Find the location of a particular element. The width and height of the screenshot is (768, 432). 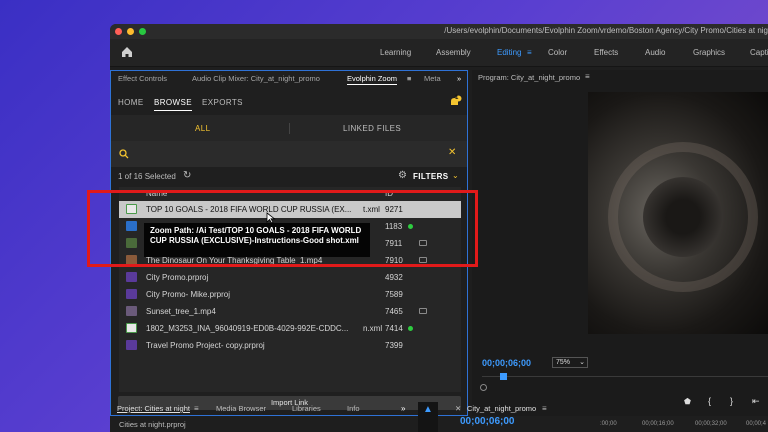

program-title: Program: City_at_night_promo is located at coordinates (529, 77).